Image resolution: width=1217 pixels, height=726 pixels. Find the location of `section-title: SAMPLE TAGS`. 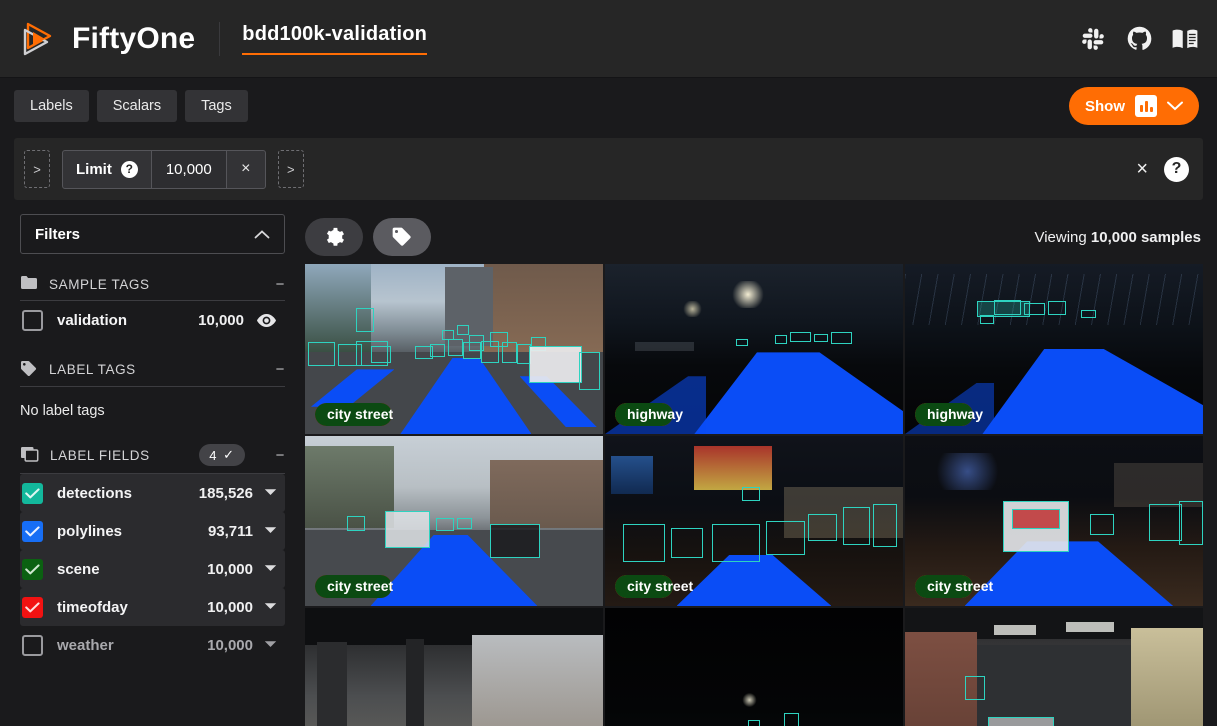

section-title: SAMPLE TAGS is located at coordinates (99, 284).